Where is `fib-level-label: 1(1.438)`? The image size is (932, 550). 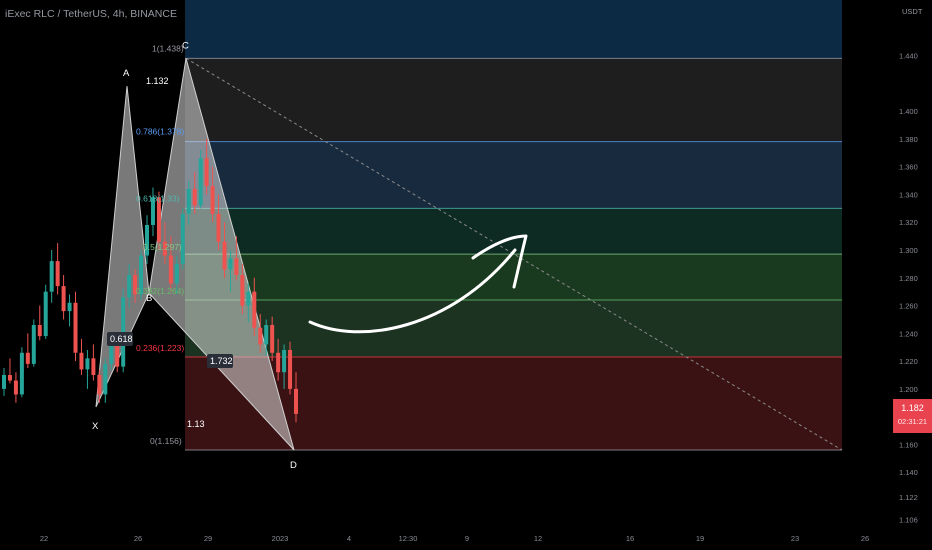 fib-level-label: 1(1.438) is located at coordinates (168, 48).